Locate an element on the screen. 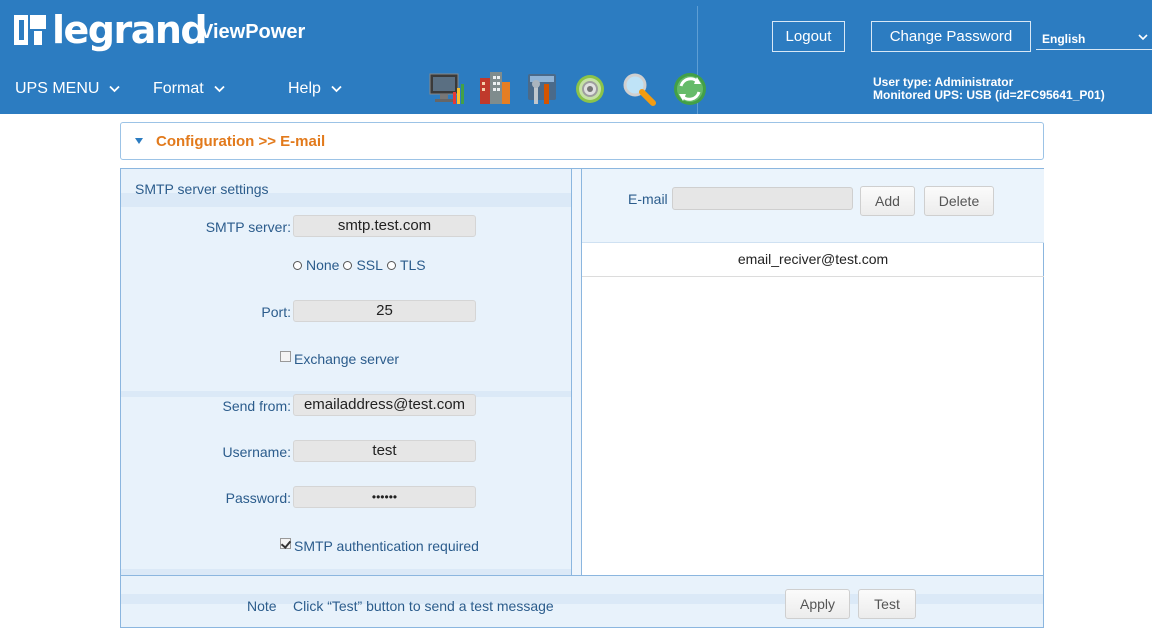 Image resolution: width=1152 pixels, height=628 pixels. recipient-entry-bar: E-mail Add Delete is located at coordinates (813, 206).